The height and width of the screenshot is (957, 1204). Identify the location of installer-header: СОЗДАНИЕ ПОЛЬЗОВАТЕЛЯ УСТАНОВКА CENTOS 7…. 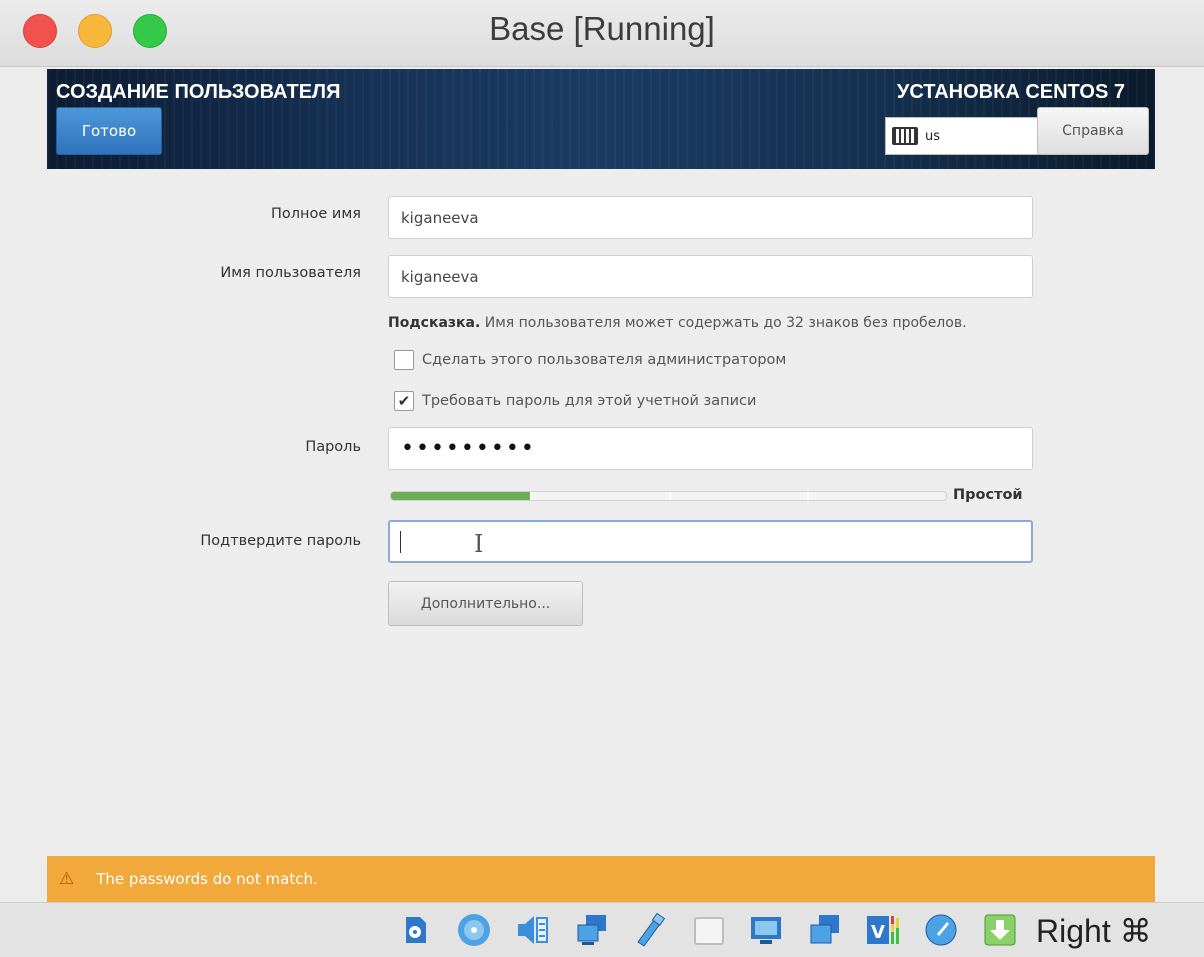
(601, 119).